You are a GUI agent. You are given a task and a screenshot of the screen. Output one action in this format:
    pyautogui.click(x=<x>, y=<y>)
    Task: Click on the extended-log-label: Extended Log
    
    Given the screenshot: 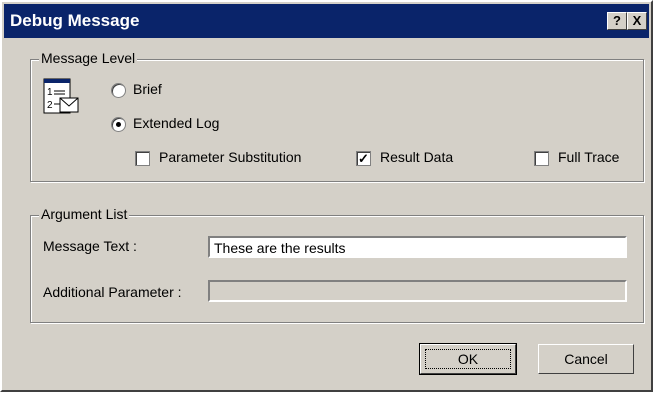 What is the action you would take?
    pyautogui.click(x=176, y=123)
    